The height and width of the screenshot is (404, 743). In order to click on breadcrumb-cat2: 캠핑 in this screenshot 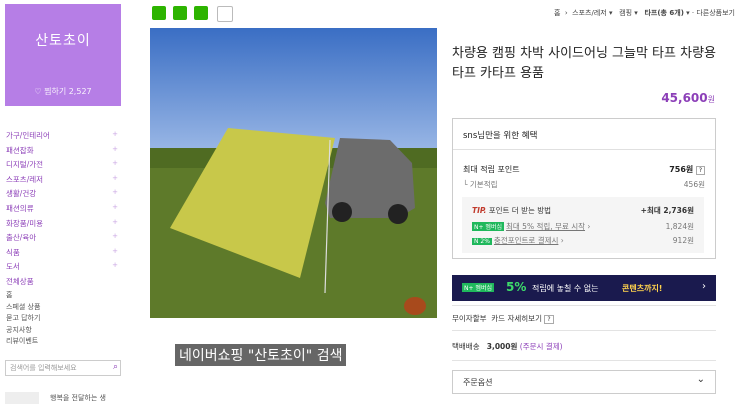, I will do `click(625, 13)`.